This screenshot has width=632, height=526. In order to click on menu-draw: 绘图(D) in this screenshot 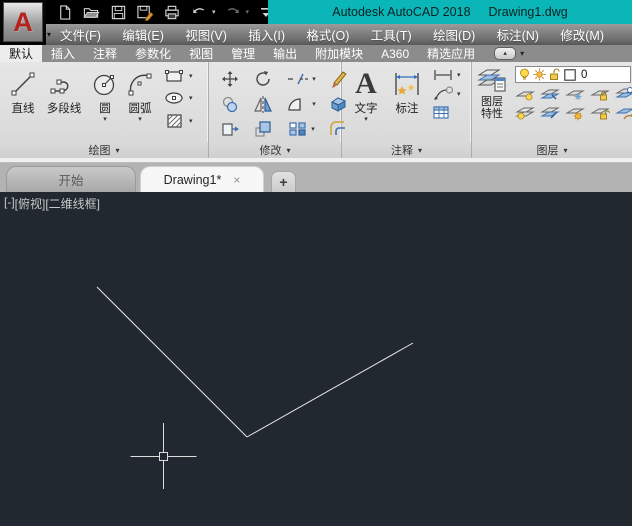, I will do `click(454, 34)`.